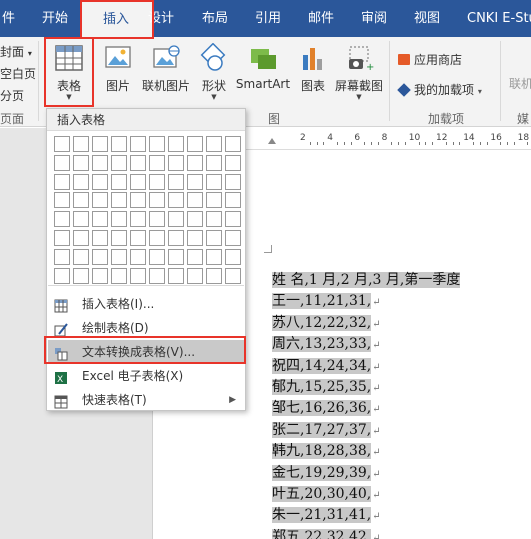 This screenshot has width=531, height=539. I want to click on page-break-button: 分页, so click(12, 95).